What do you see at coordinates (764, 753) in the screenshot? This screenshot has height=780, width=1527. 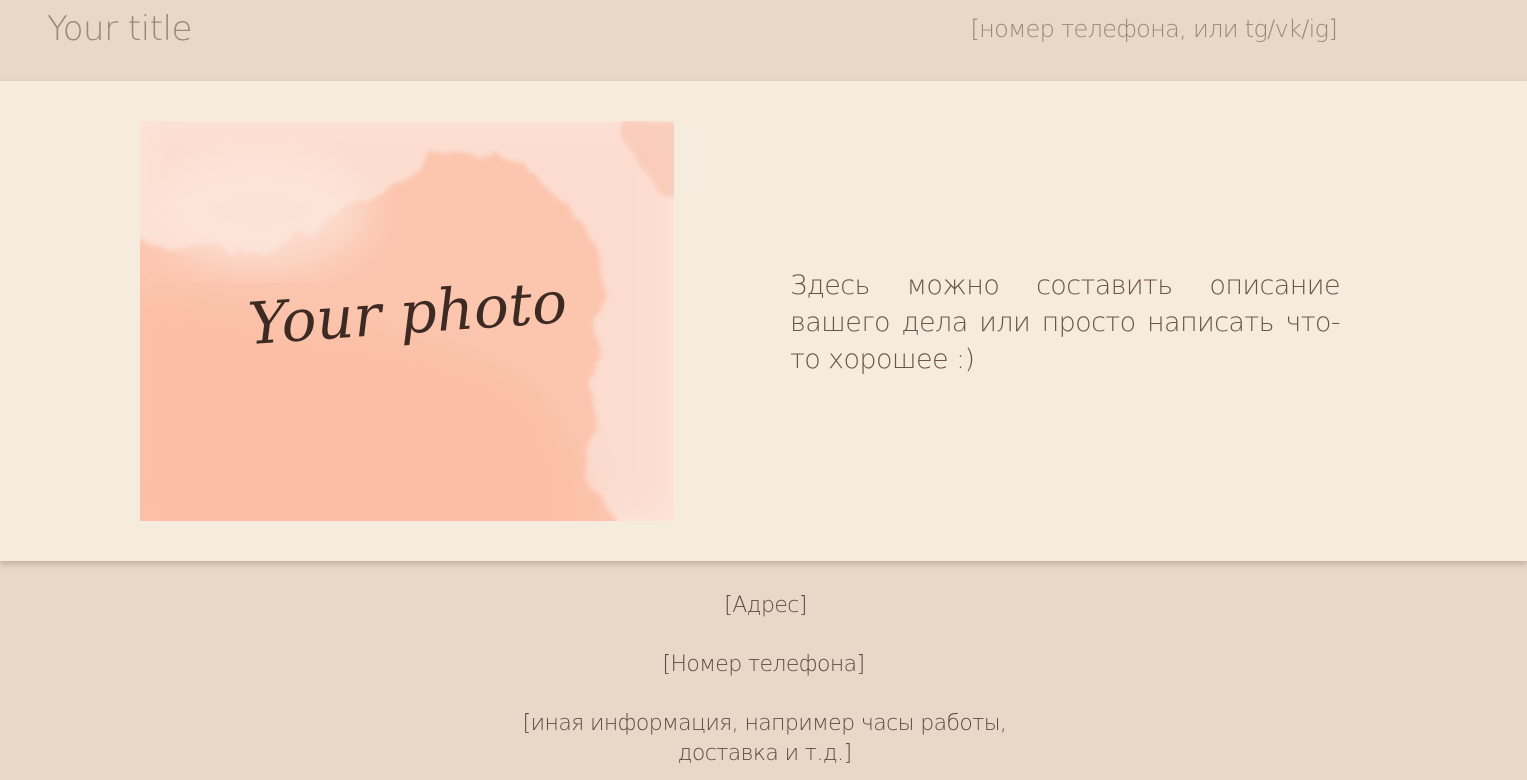 I see `footer-other-line-2: доставка и т.д.]` at bounding box center [764, 753].